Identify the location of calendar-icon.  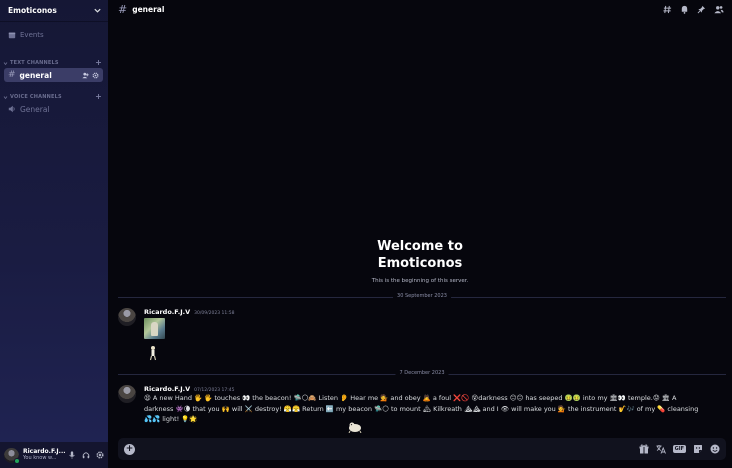
(12, 35).